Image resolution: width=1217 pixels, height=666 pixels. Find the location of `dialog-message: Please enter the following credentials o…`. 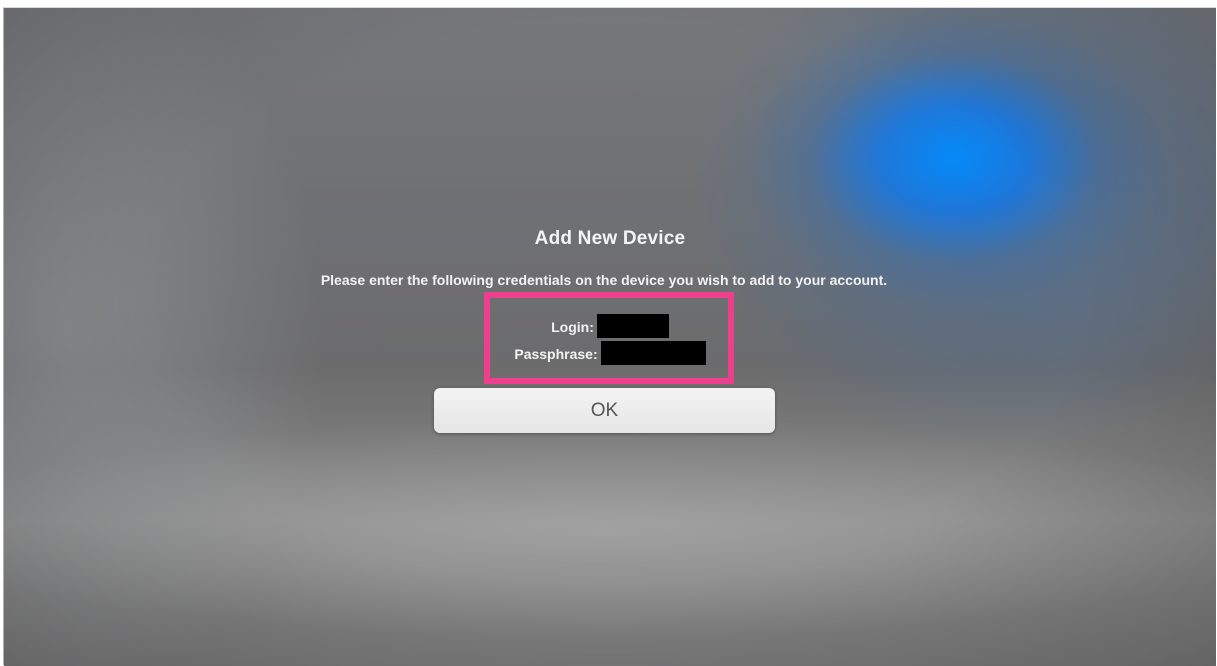

dialog-message: Please enter the following credentials o… is located at coordinates (604, 280).